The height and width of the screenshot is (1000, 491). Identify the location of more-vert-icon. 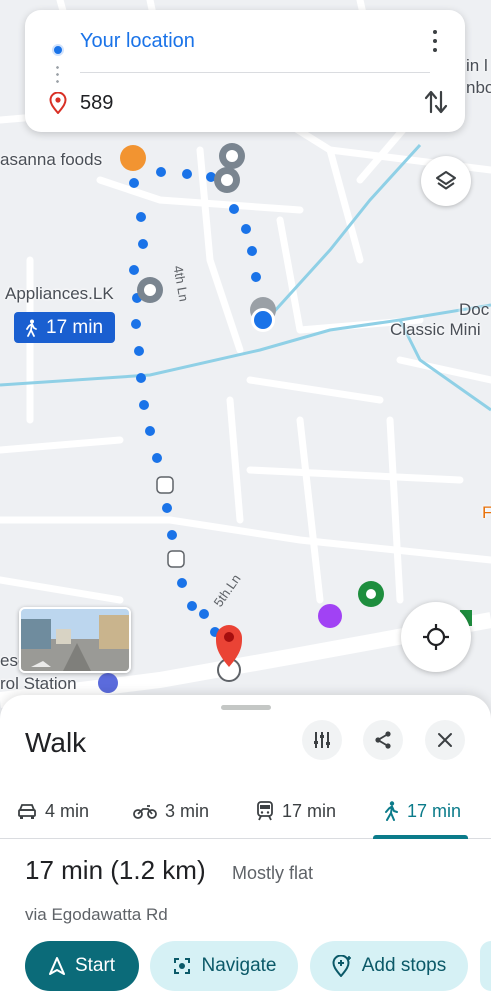
(435, 41).